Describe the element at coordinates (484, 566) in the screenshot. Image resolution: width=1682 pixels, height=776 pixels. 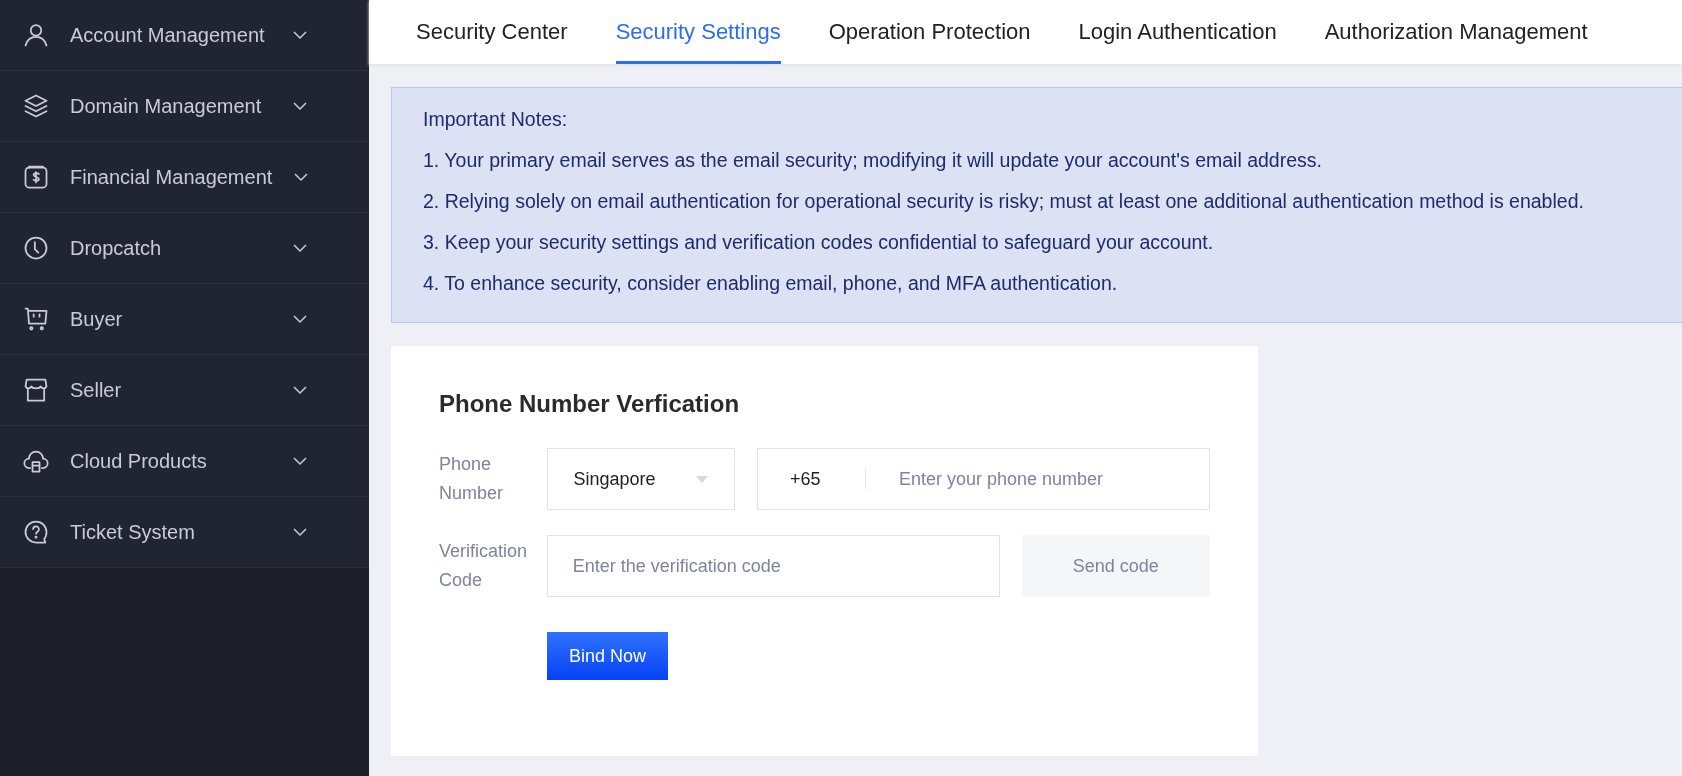
I see `field-label: Verification Code` at that location.